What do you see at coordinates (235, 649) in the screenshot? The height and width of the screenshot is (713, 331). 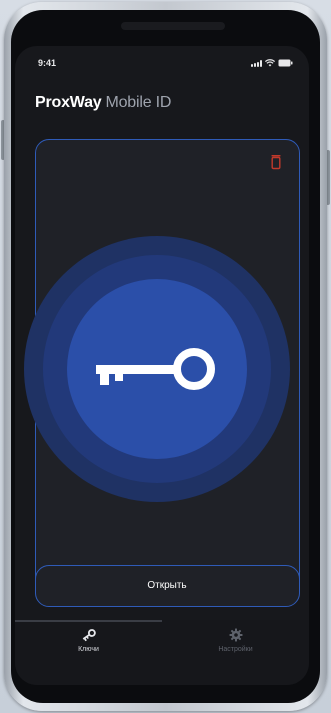 I see `tab-settings-label: Настройки` at bounding box center [235, 649].